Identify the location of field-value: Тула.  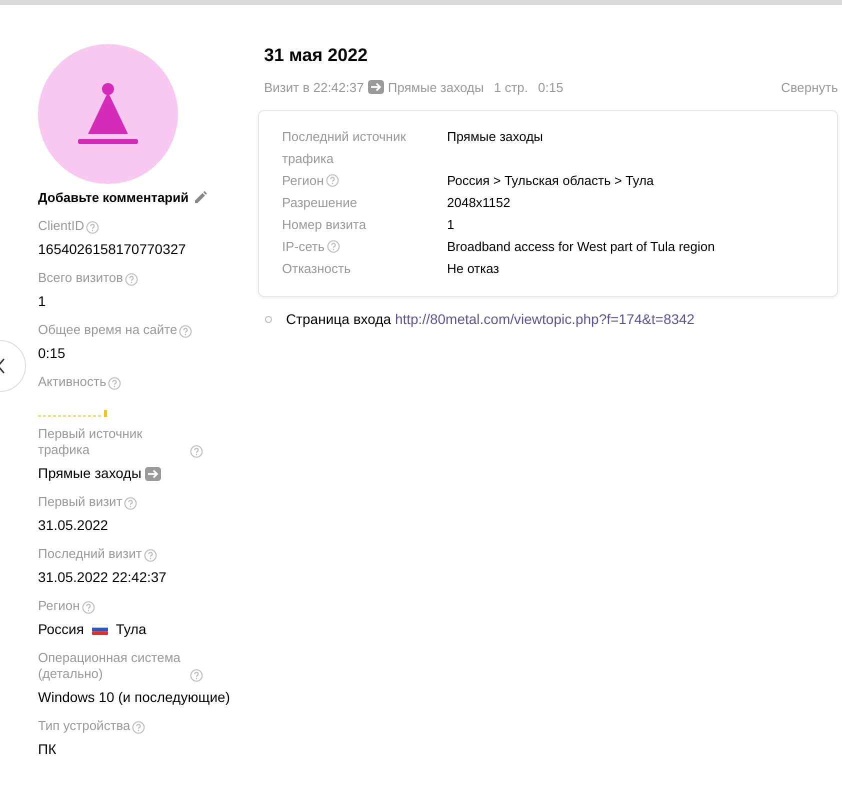
(131, 629).